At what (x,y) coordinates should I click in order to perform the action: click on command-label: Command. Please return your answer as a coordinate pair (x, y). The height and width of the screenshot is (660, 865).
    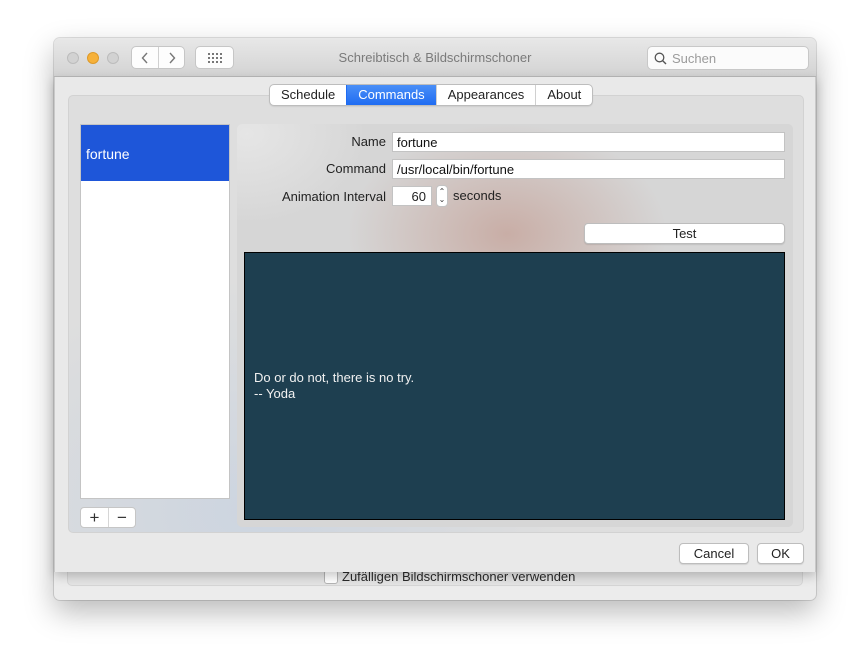
    Looking at the image, I should click on (356, 168).